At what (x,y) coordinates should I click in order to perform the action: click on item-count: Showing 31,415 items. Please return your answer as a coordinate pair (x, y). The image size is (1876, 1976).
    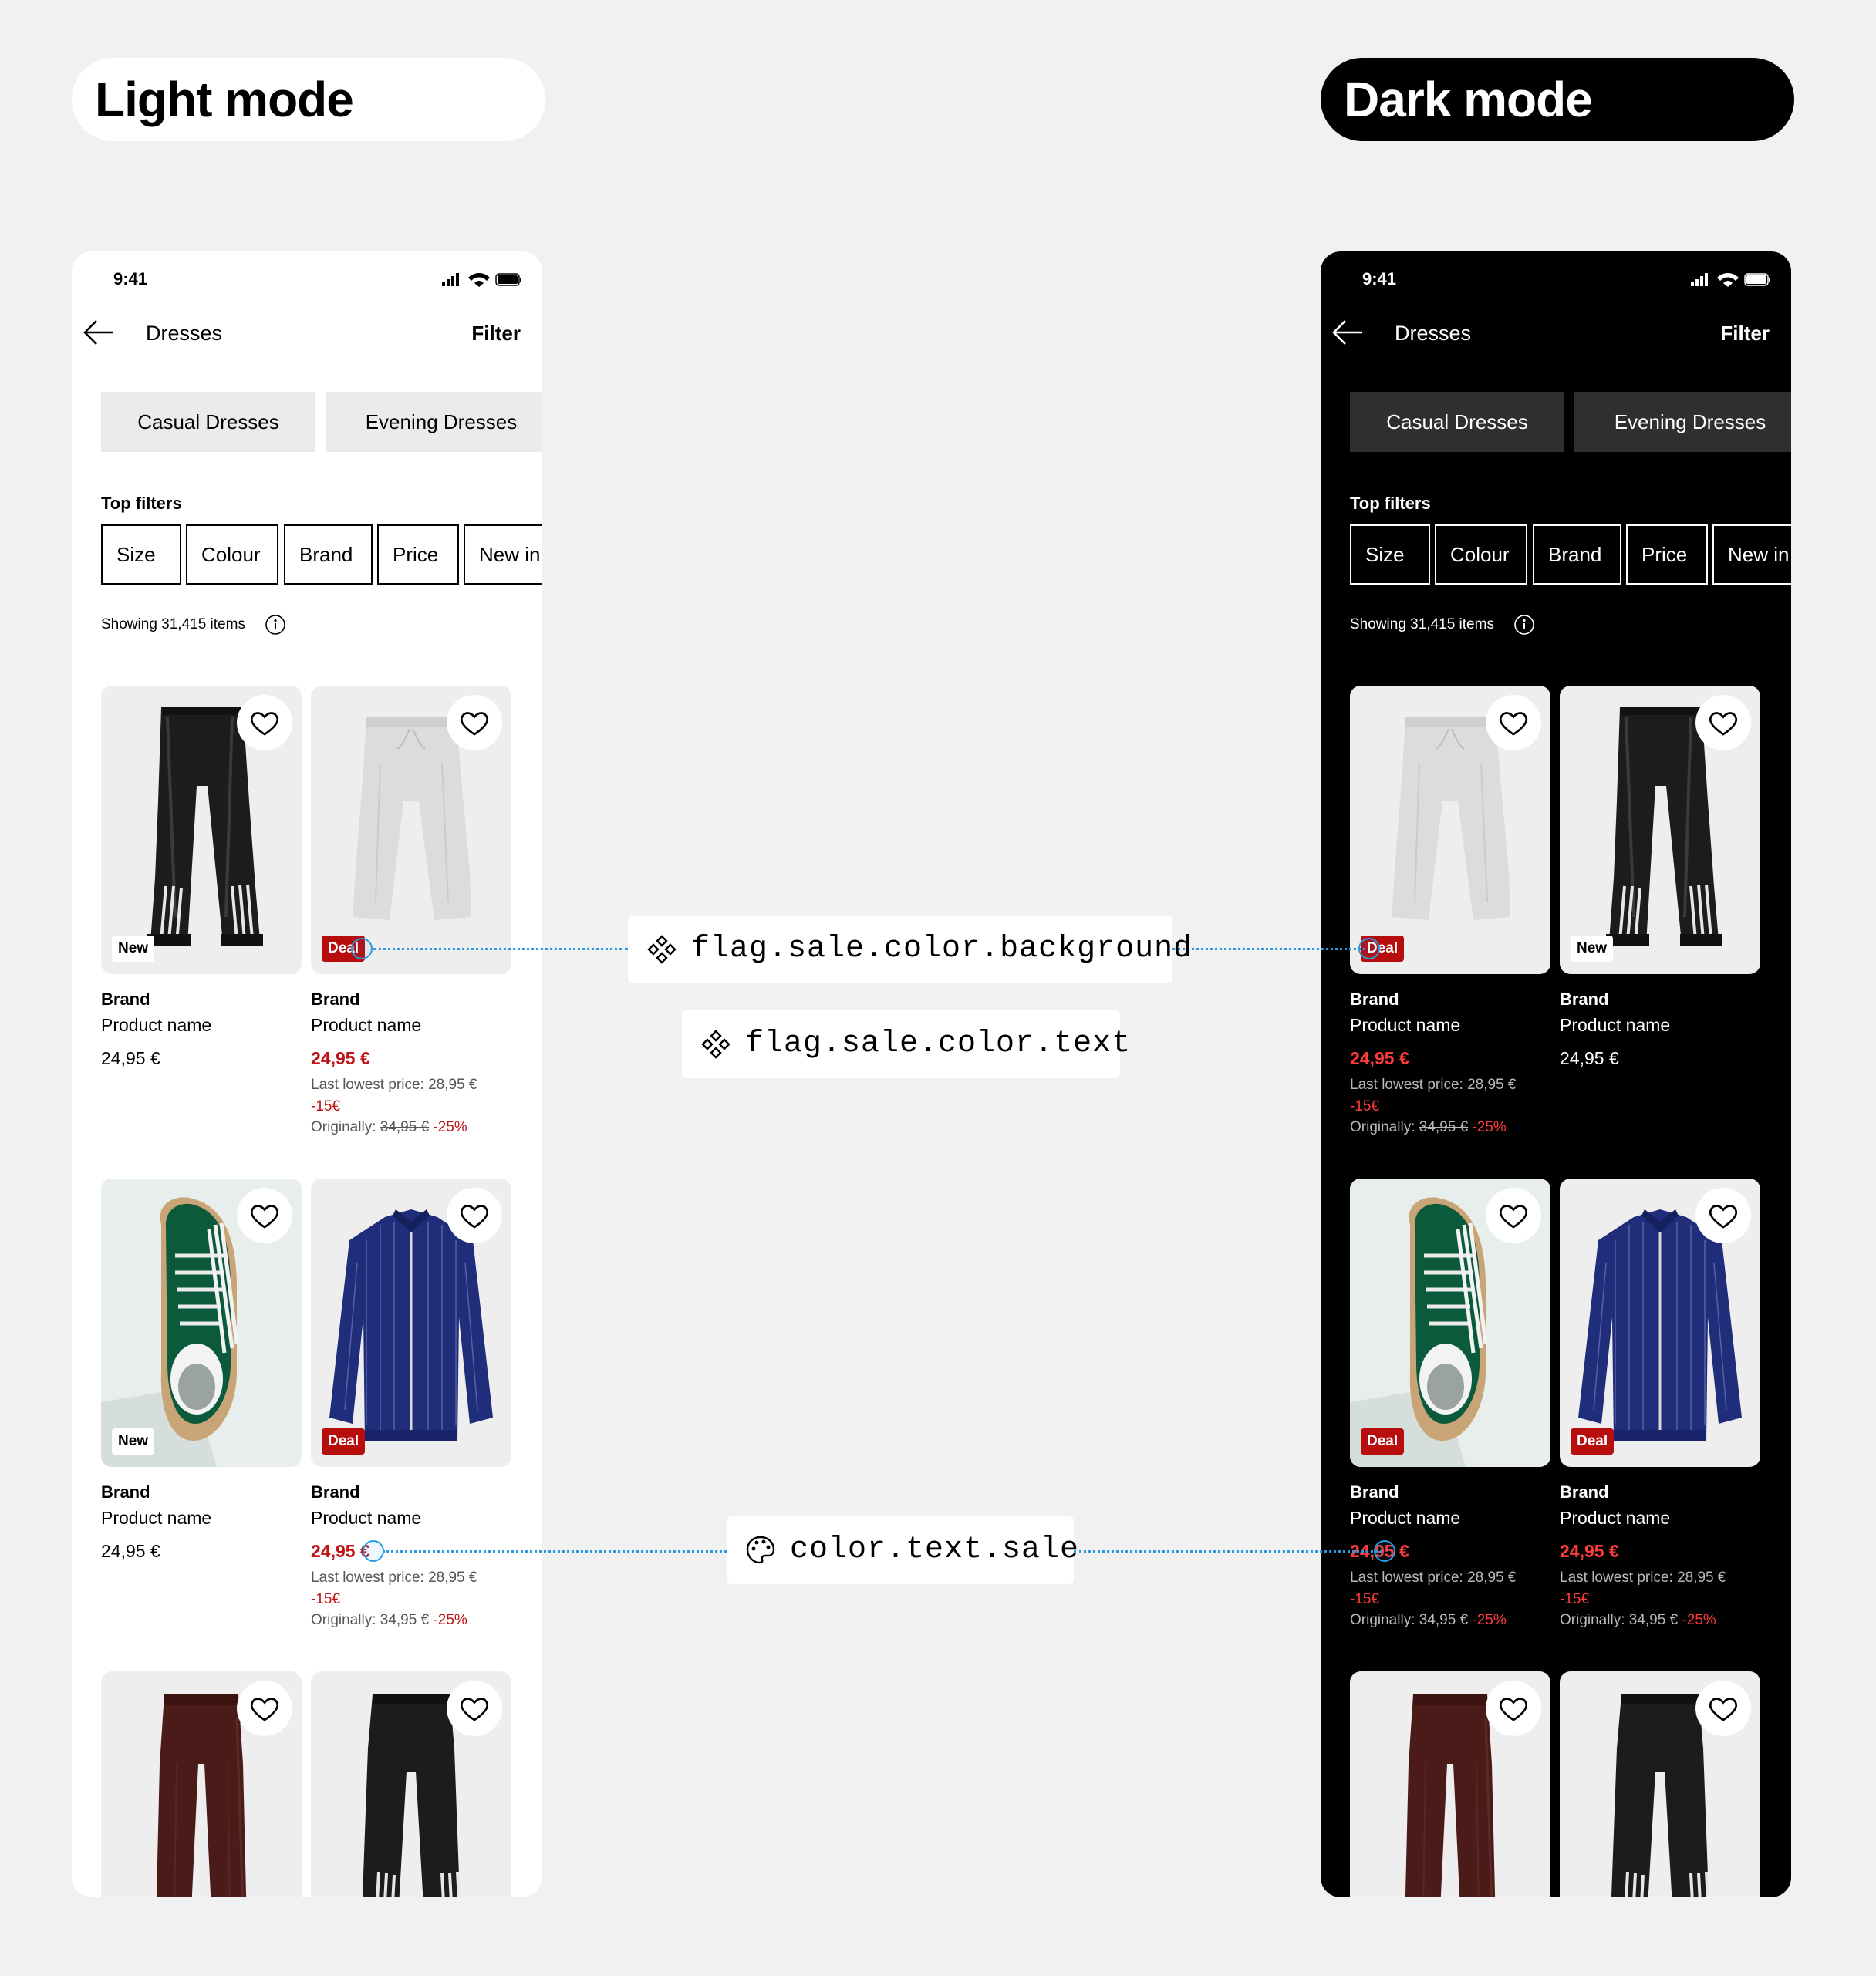
    Looking at the image, I should click on (173, 624).